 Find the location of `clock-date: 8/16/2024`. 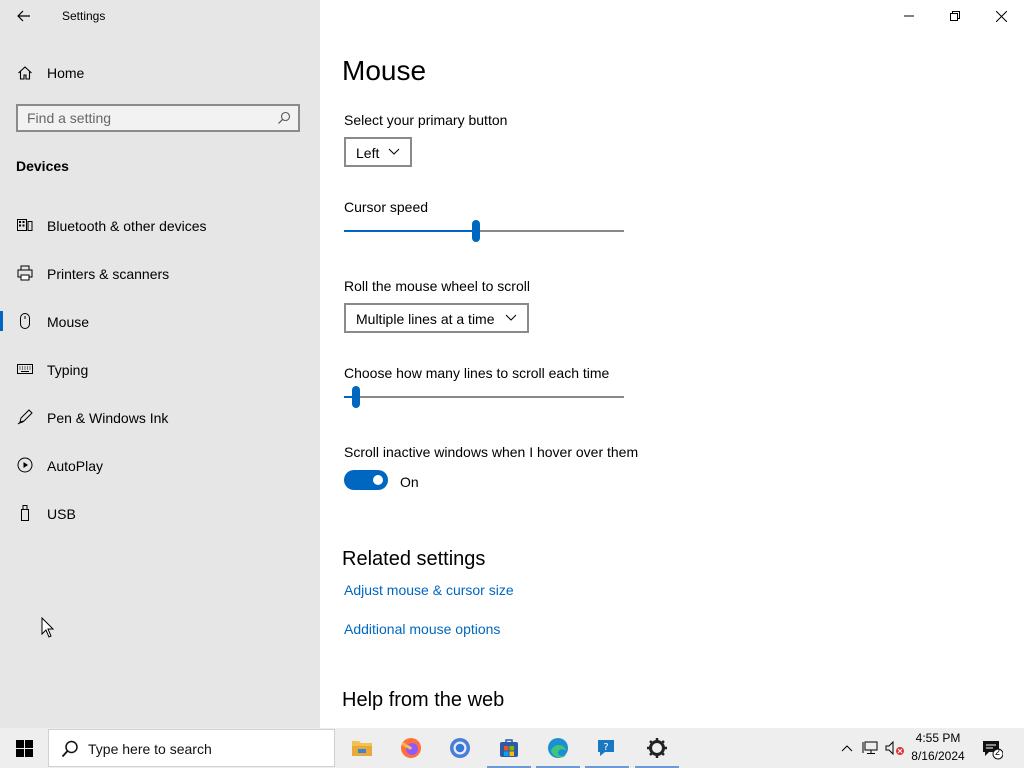

clock-date: 8/16/2024 is located at coordinates (938, 756).